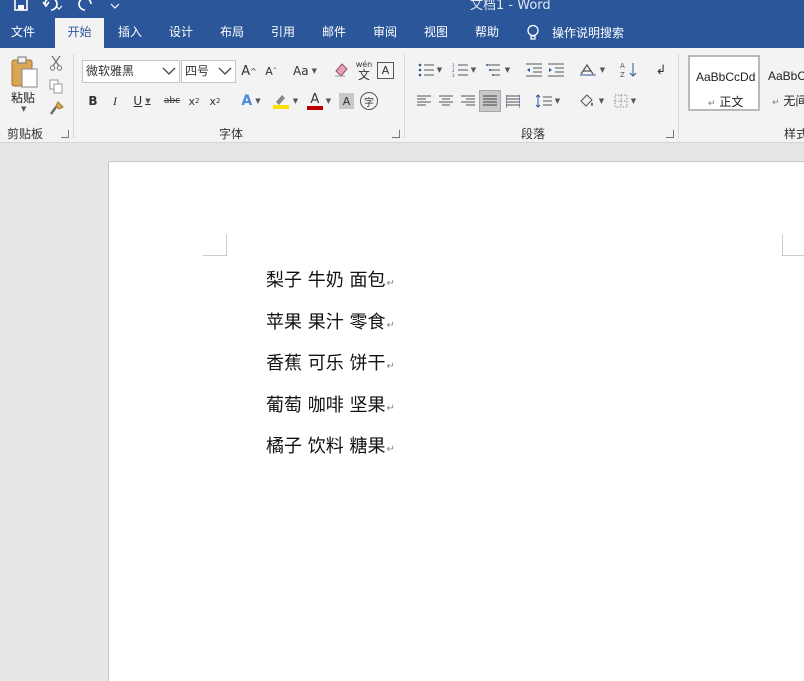 This screenshot has width=804, height=681. Describe the element at coordinates (285, 101) in the screenshot. I see `highlight-color-icon: ▼` at that location.